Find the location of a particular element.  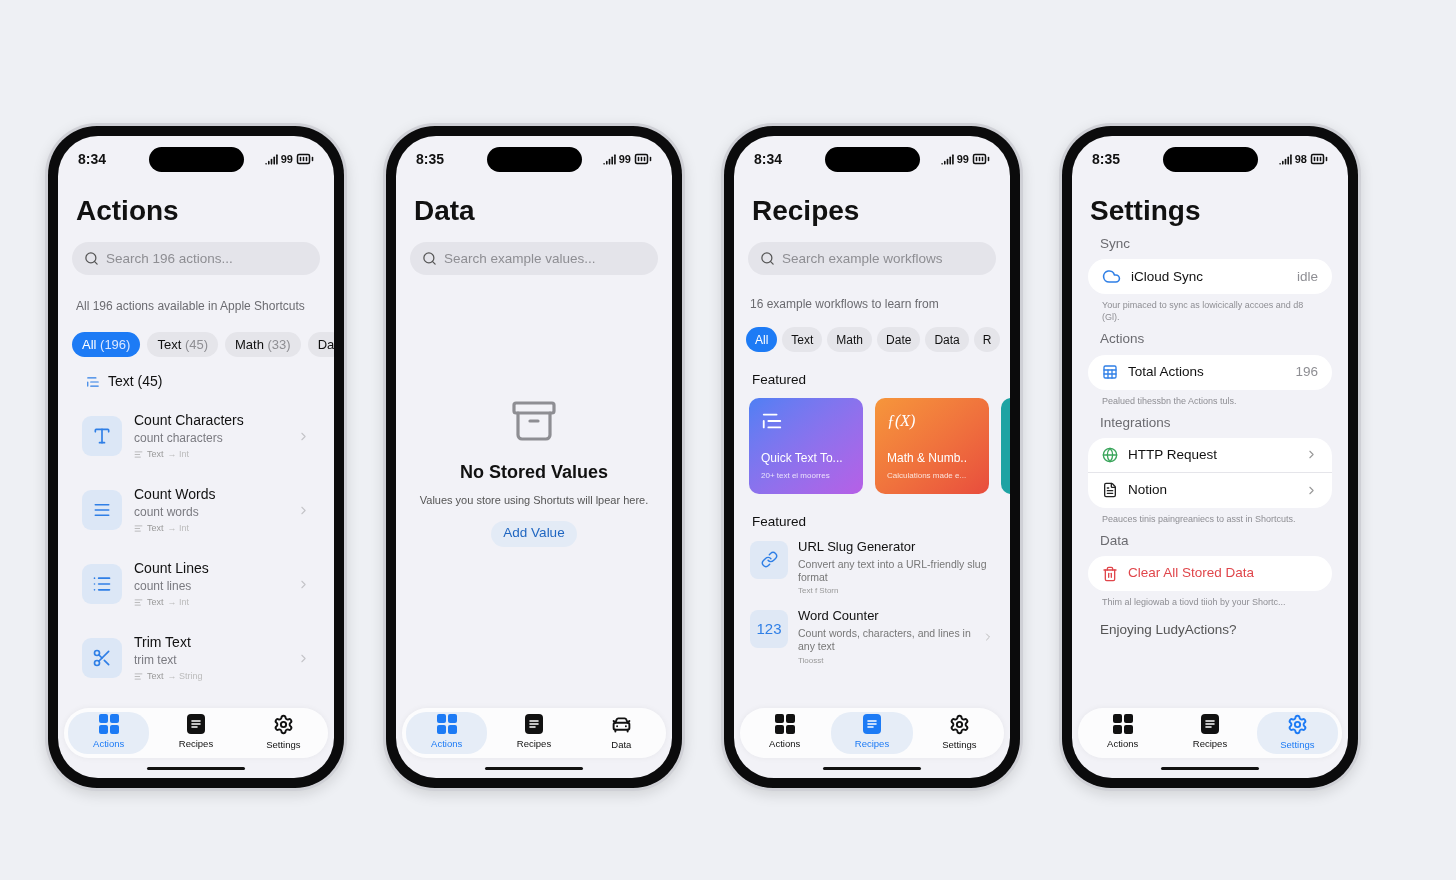

settings-row: HTTP Request is located at coordinates (1210, 455).